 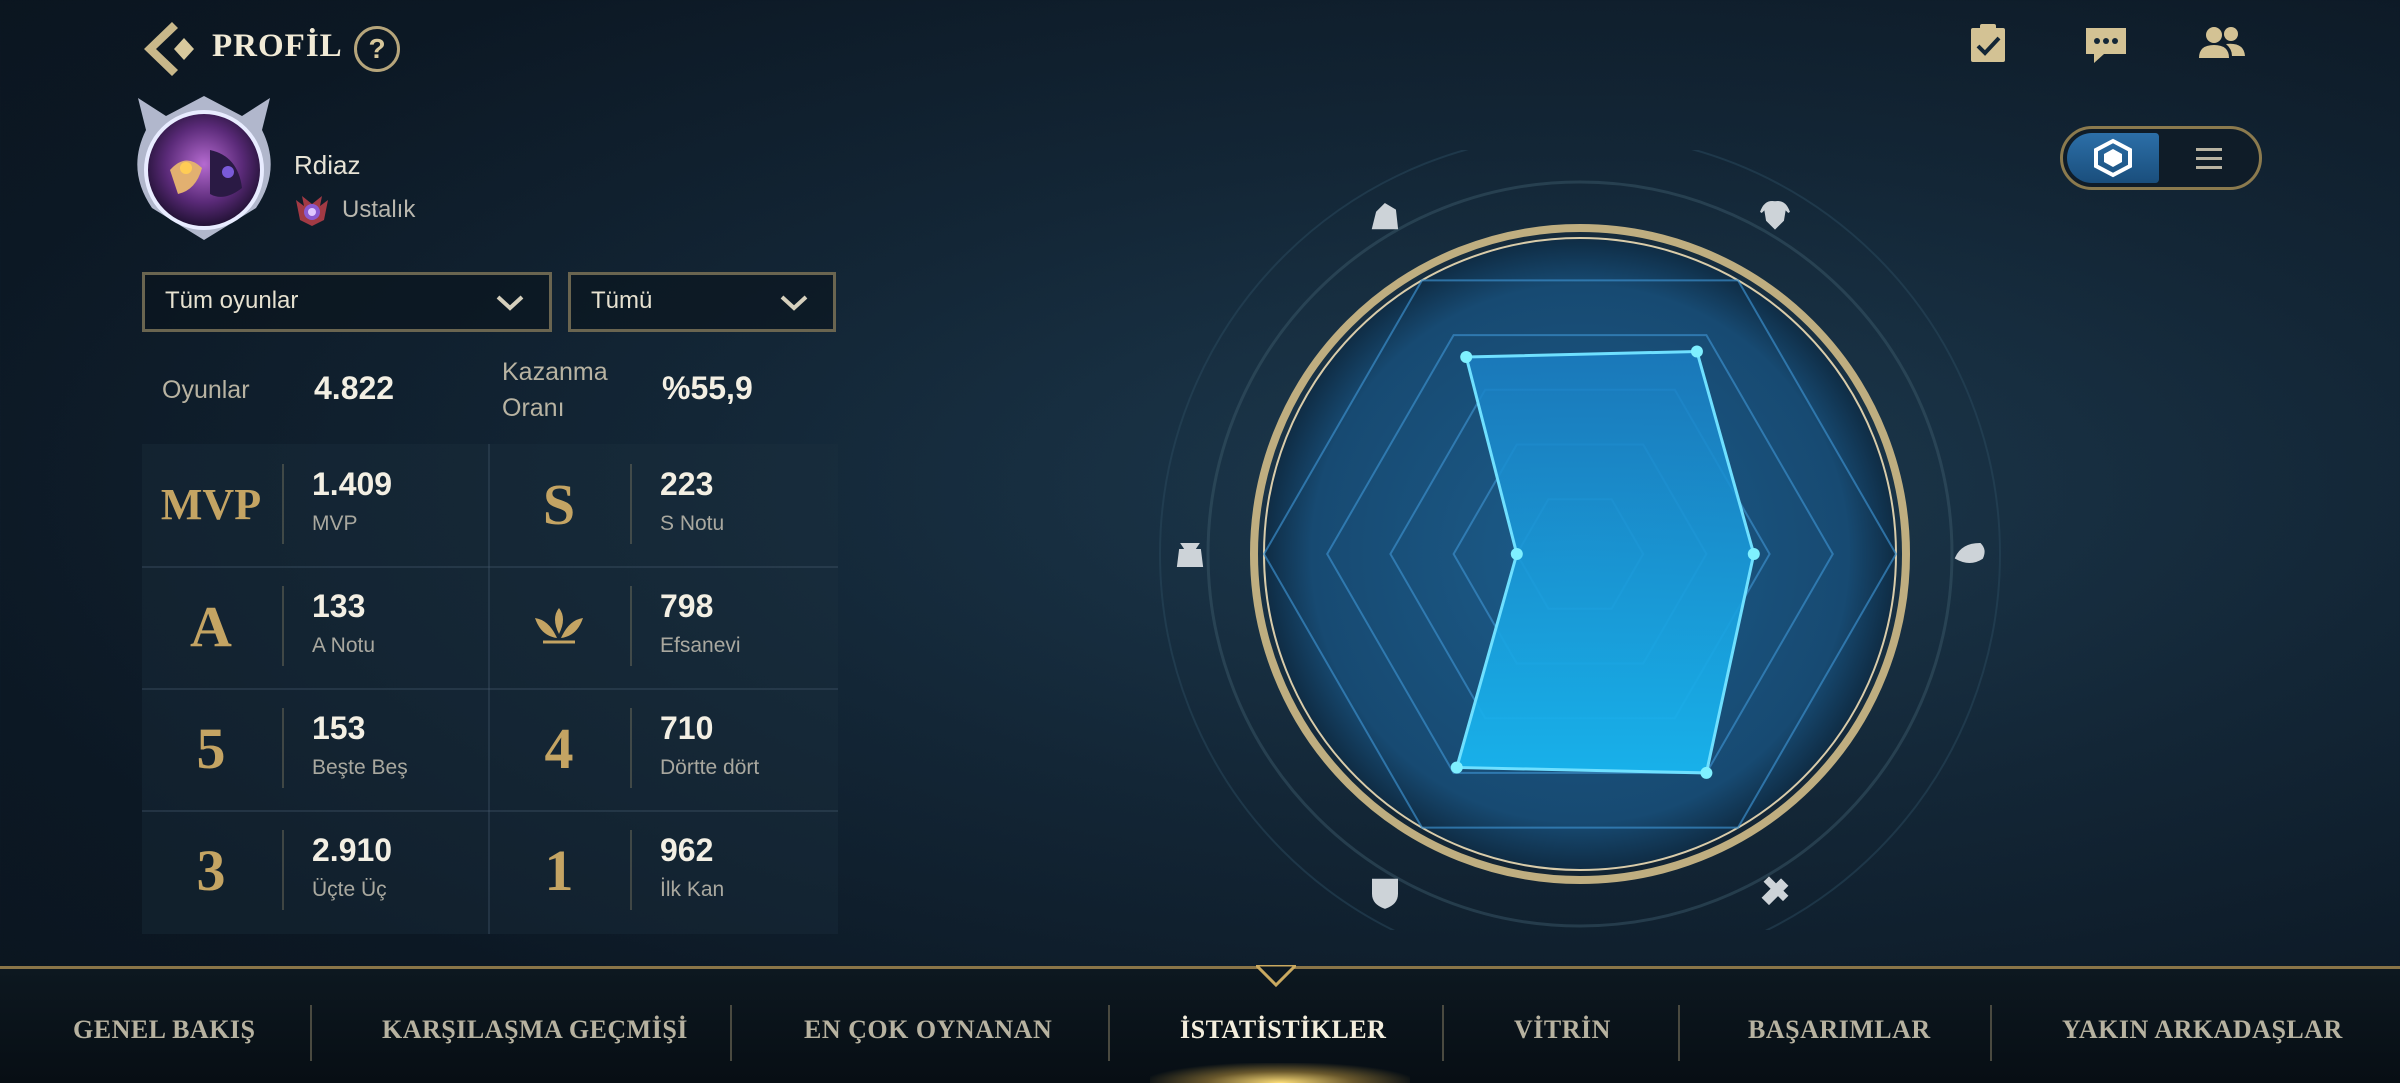 I want to click on tab-most-played: EN ÇOK OYNANAN, so click(x=928, y=1030).